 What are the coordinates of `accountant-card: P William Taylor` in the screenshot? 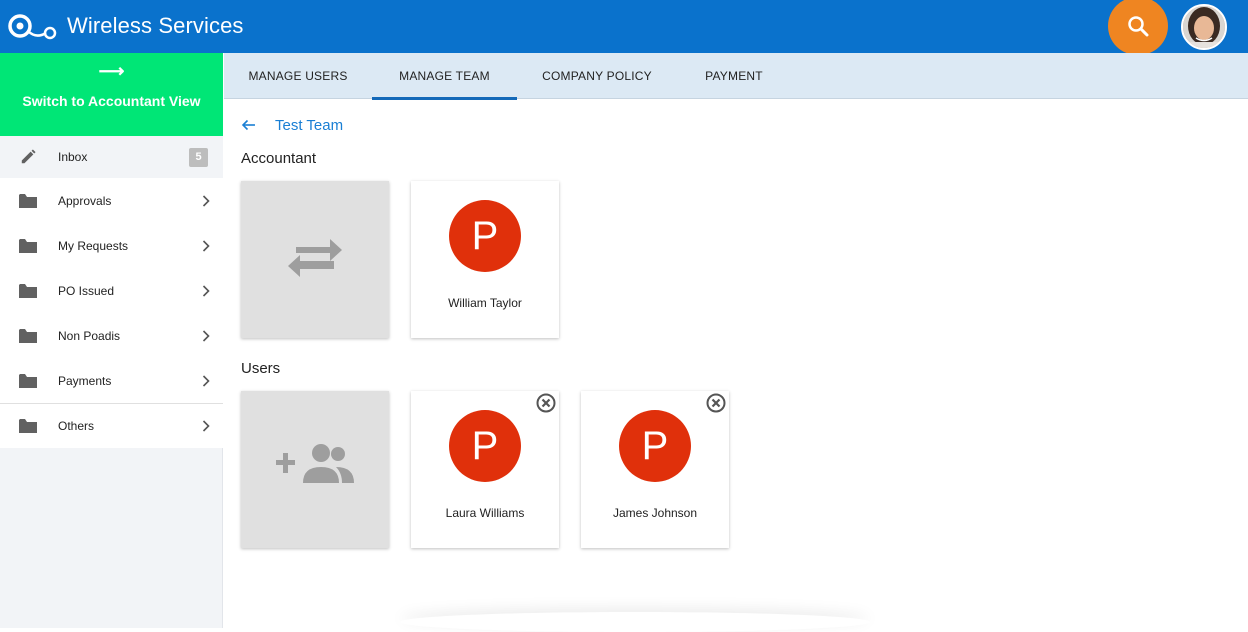 It's located at (485, 259).